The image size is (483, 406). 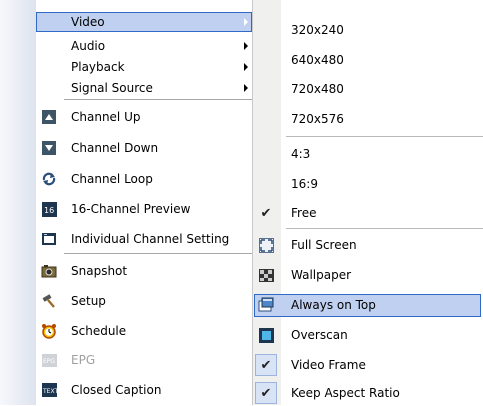 I want to click on channel-loop-icon, so click(x=49, y=179).